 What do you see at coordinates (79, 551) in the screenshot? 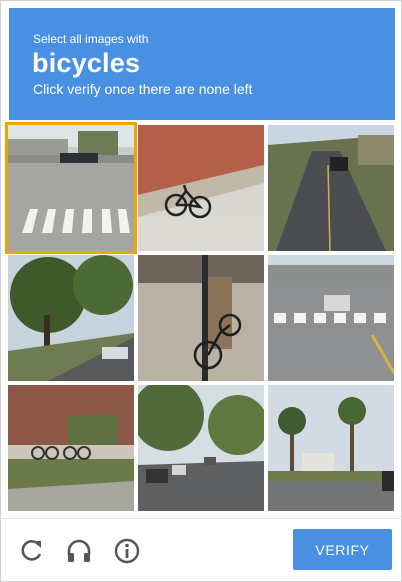
I see `headphones-icon` at bounding box center [79, 551].